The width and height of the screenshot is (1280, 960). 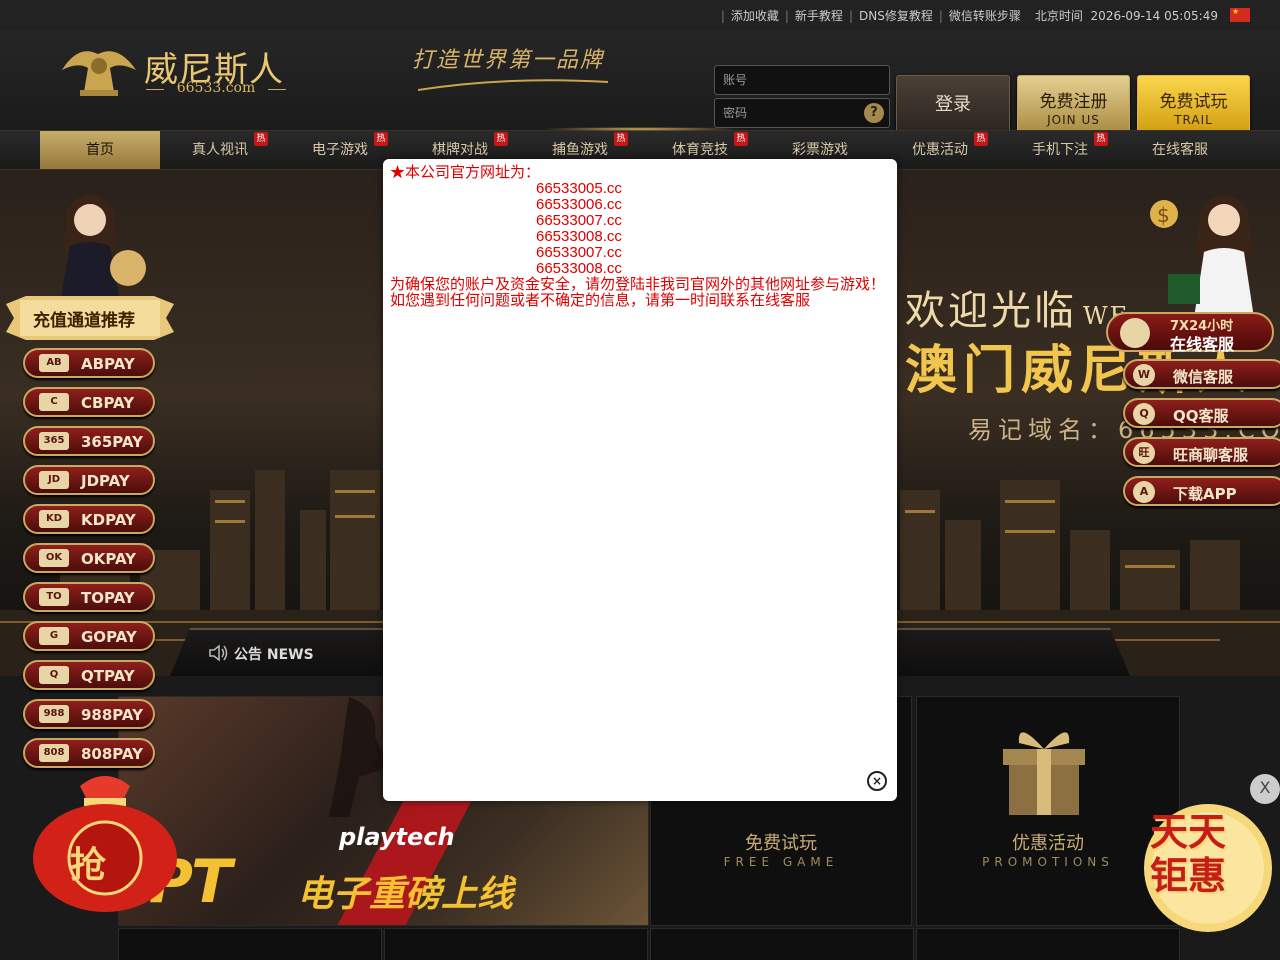 What do you see at coordinates (781, 843) in the screenshot?
I see `free-game-label: 免费试玩` at bounding box center [781, 843].